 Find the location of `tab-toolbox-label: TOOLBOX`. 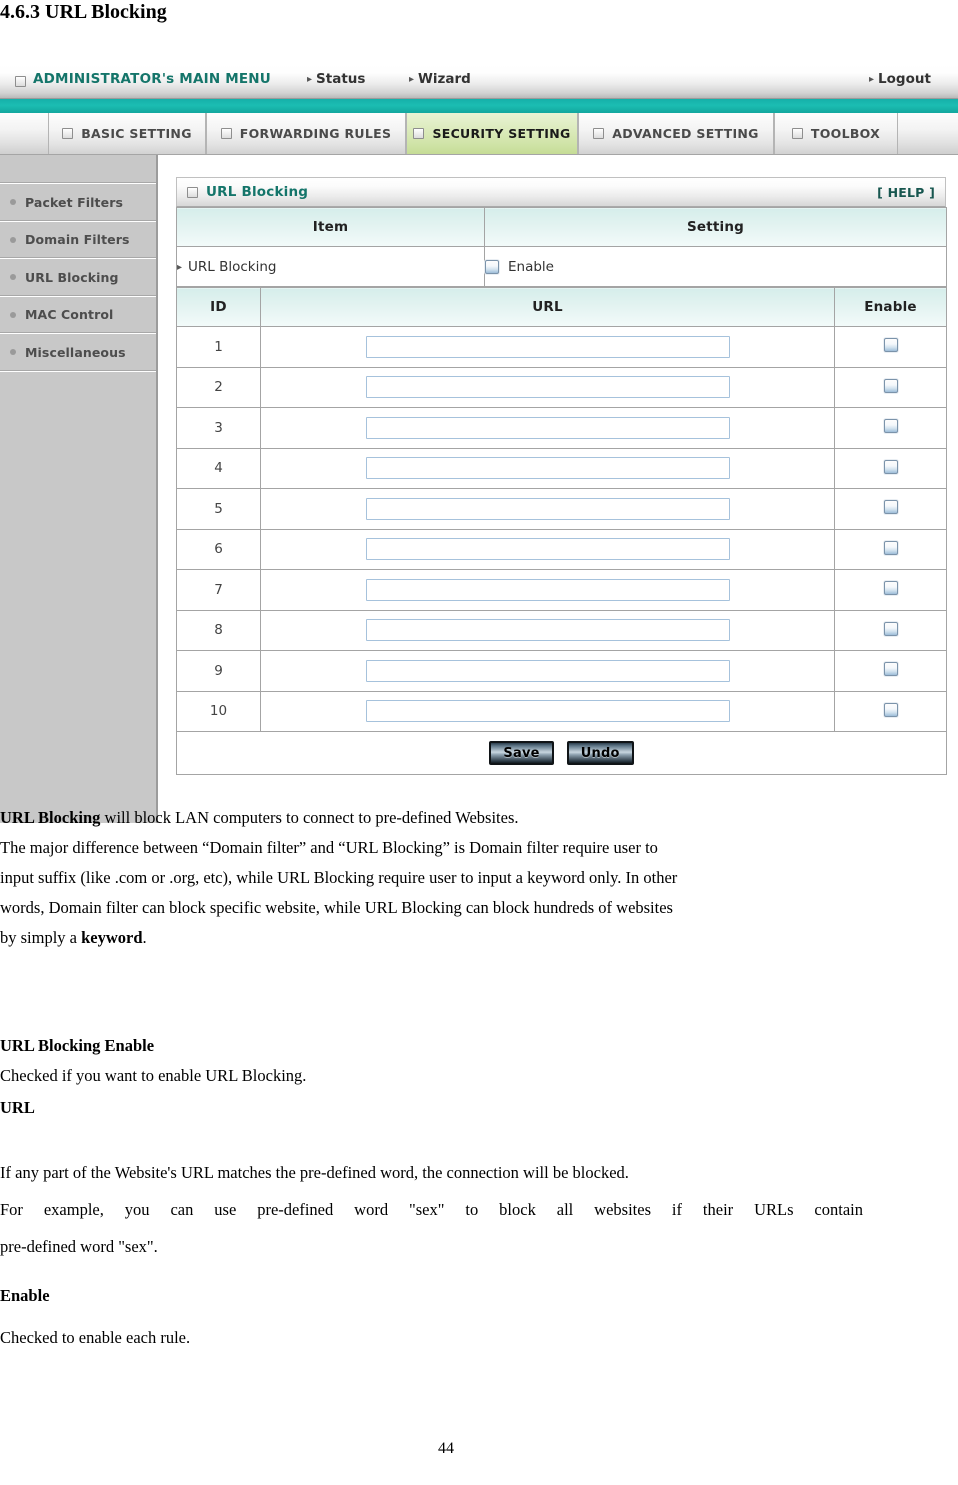

tab-toolbox-label: TOOLBOX is located at coordinates (845, 133).